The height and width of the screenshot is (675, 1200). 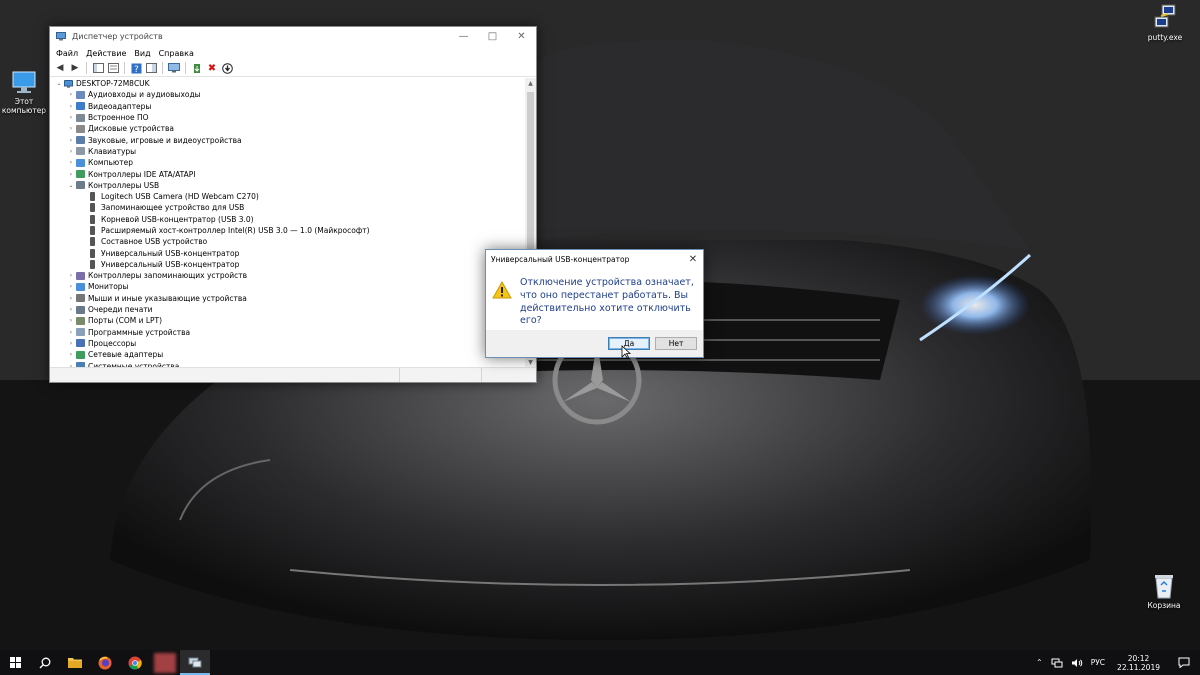 I want to click on show-hide-console-tree-icon, so click(x=98, y=68).